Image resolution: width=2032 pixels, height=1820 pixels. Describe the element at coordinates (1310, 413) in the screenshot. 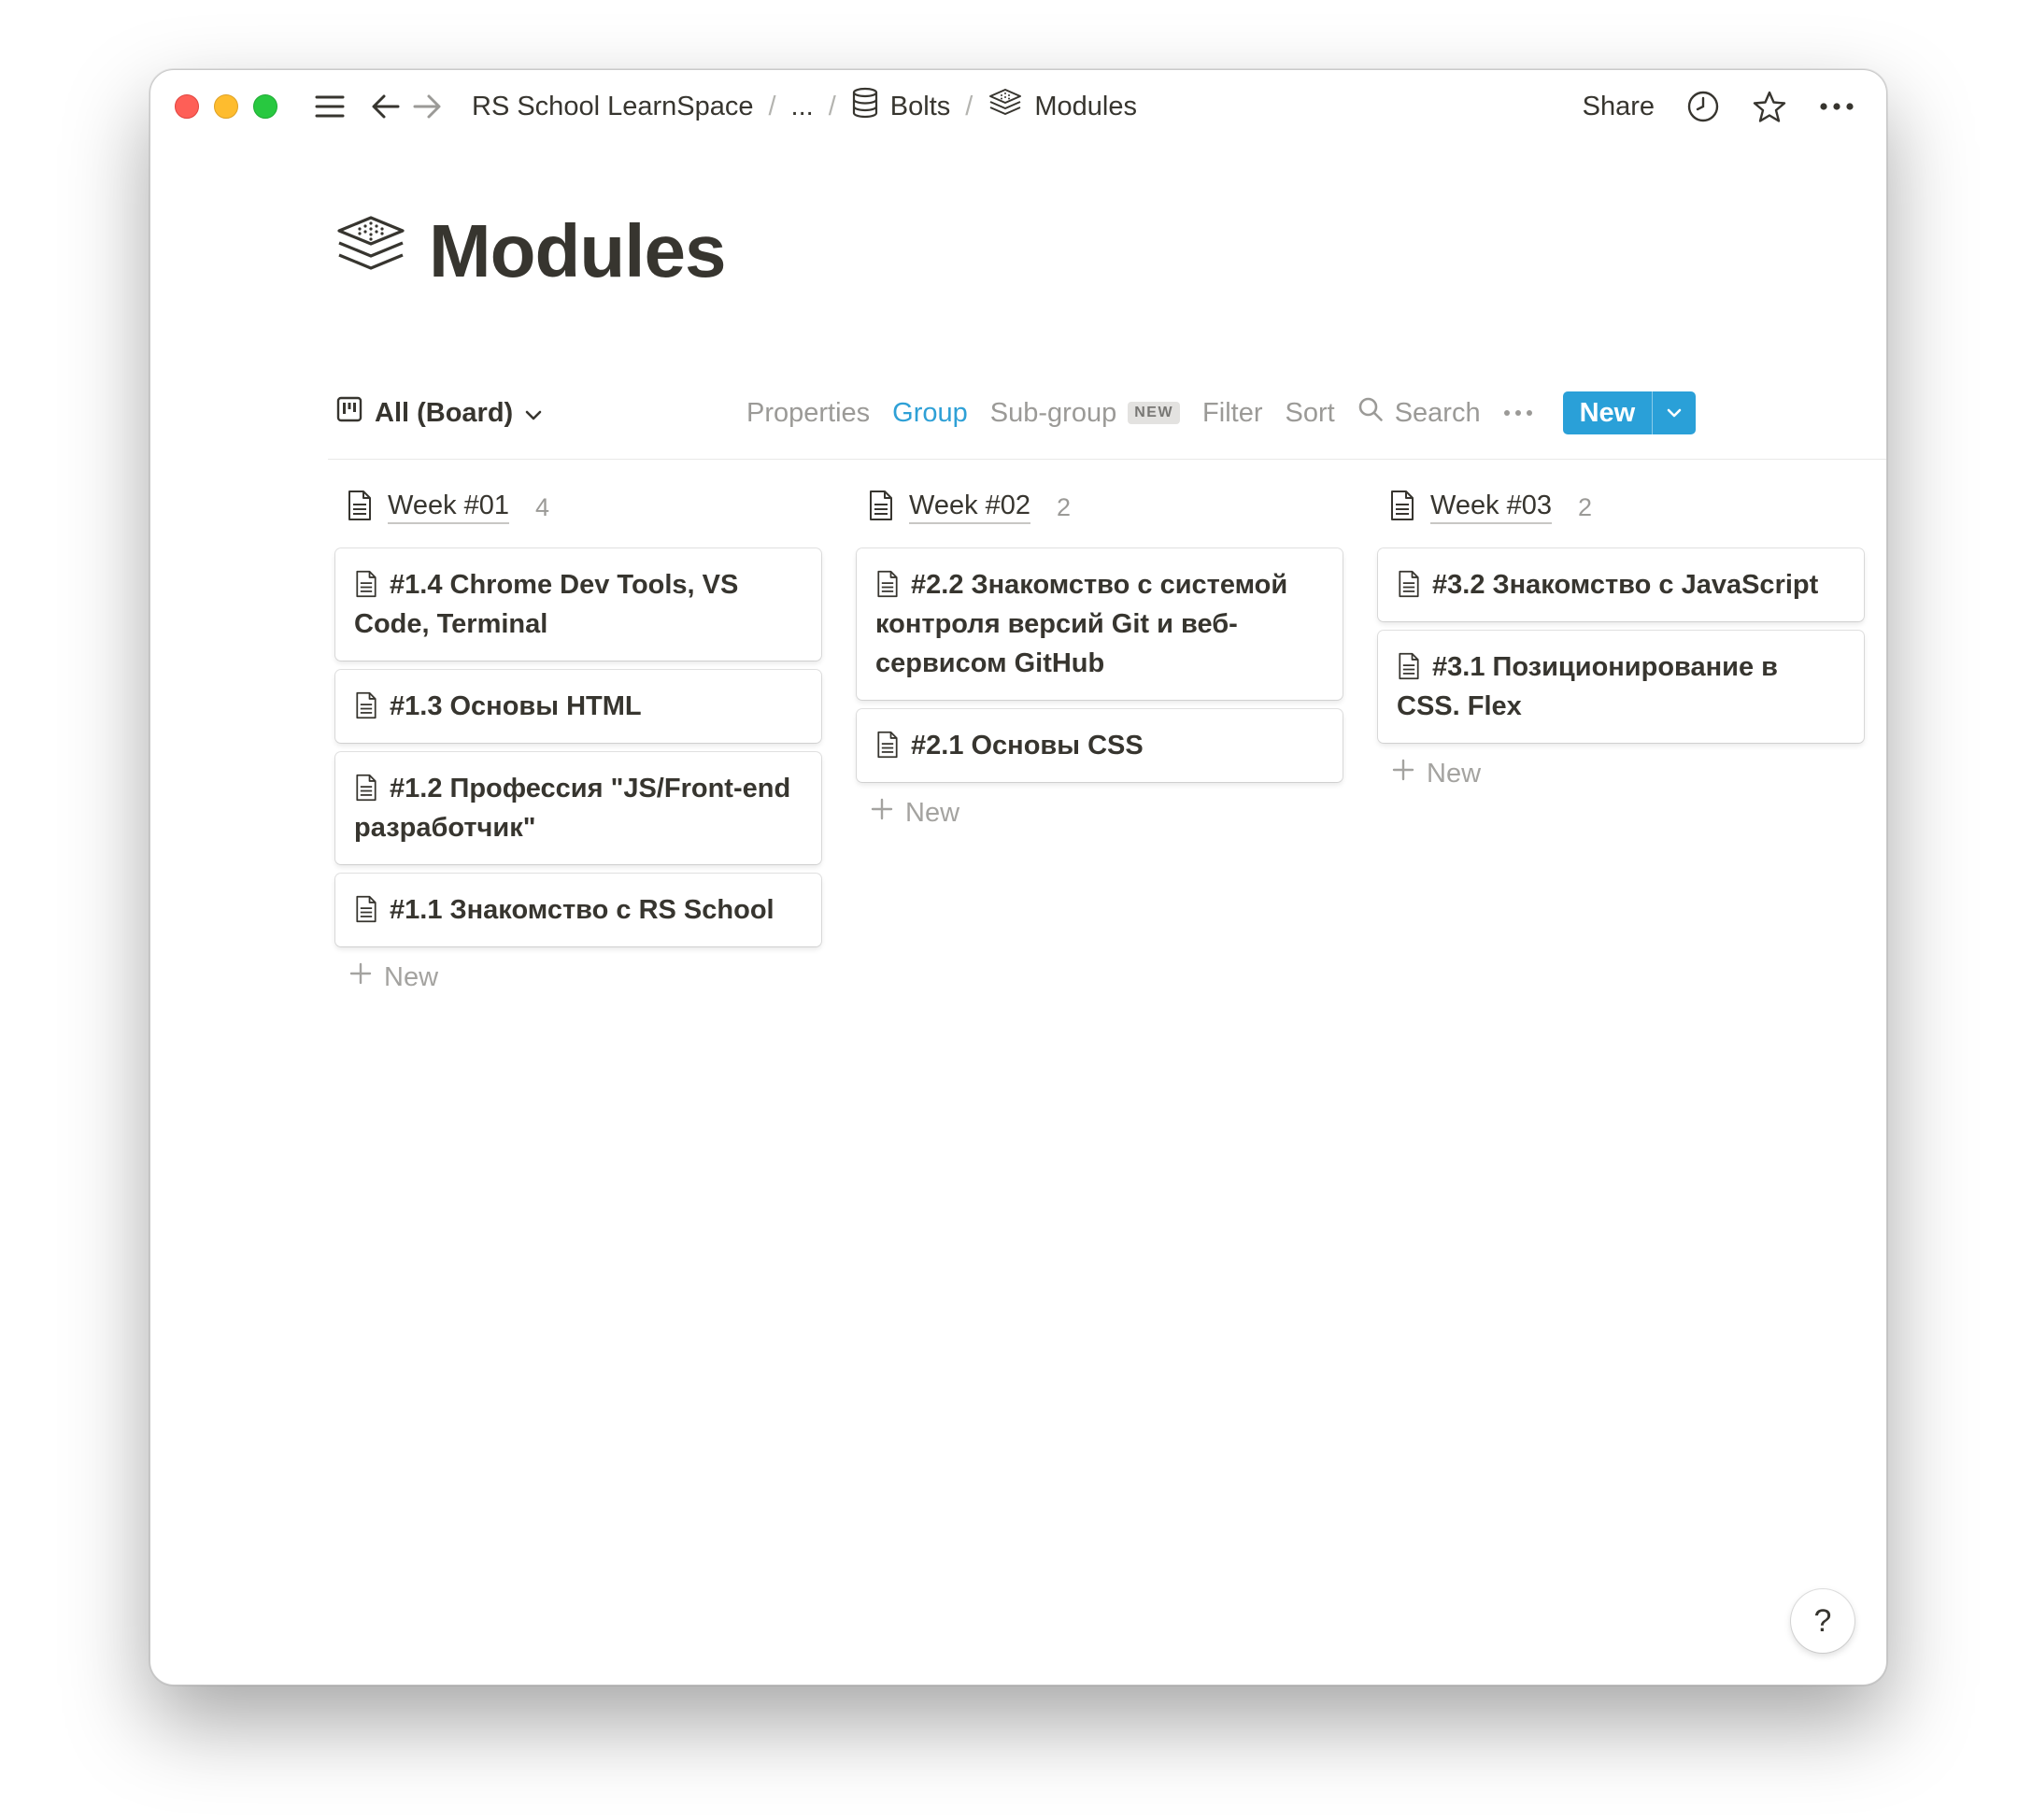

I see `sort-button: Sort` at that location.